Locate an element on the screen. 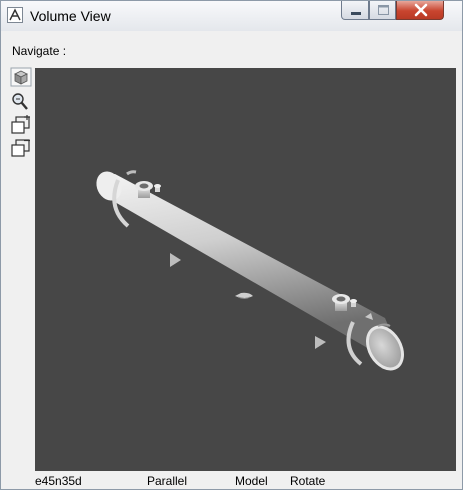 This screenshot has height=490, width=463. zoom-in-window-button is located at coordinates (21, 125).